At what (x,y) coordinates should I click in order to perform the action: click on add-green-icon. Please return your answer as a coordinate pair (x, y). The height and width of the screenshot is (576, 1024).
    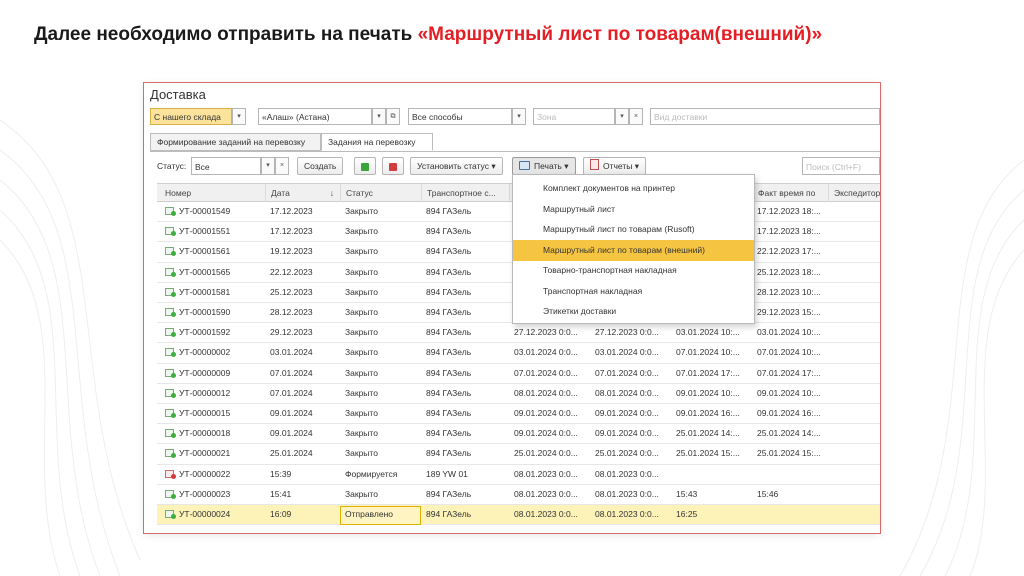
    Looking at the image, I should click on (365, 166).